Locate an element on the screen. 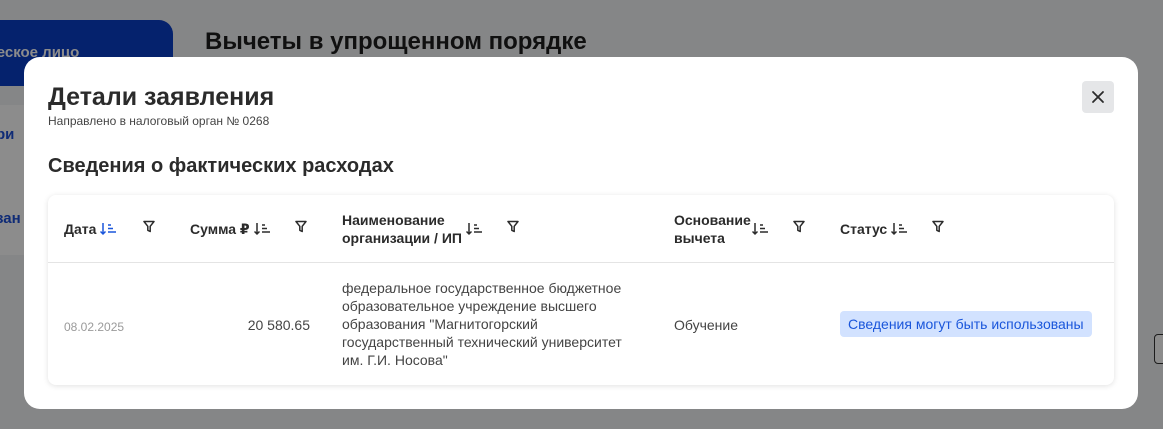  close-button is located at coordinates (1098, 97).